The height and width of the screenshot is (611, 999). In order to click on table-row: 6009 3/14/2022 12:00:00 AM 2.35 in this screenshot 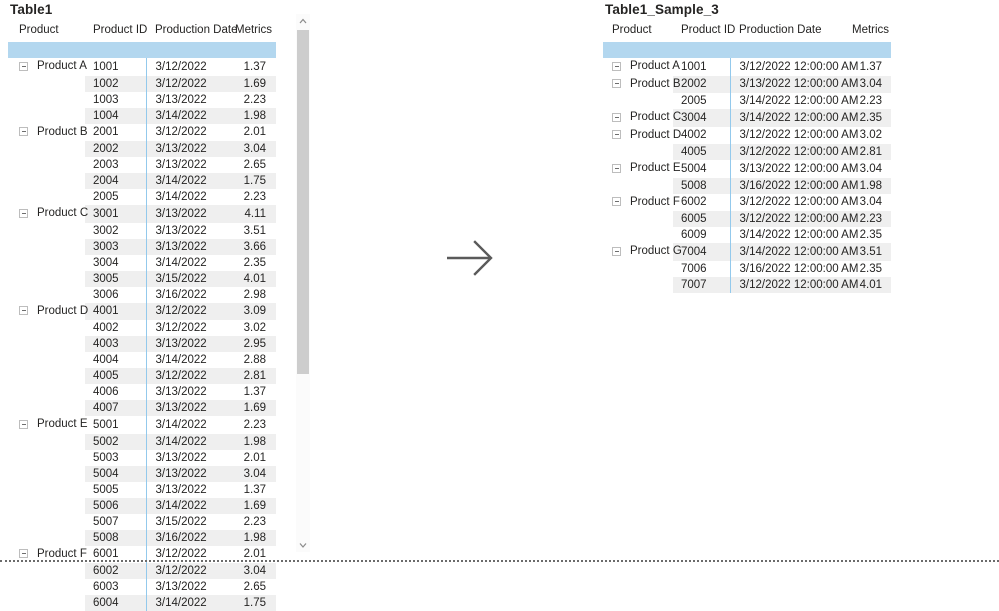, I will do `click(747, 235)`.